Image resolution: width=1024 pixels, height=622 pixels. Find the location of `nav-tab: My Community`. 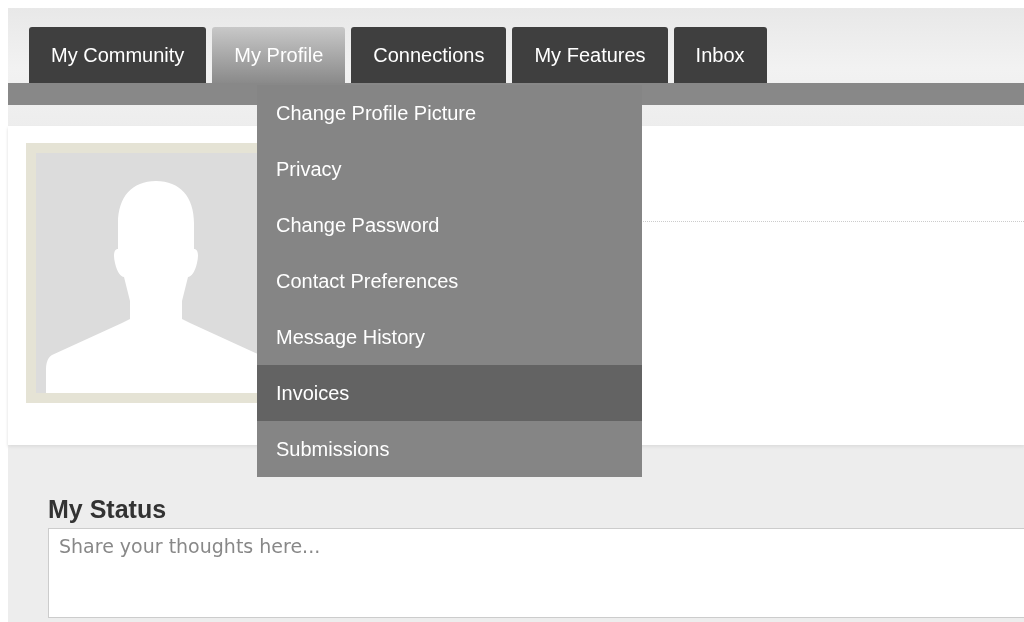

nav-tab: My Community is located at coordinates (118, 55).